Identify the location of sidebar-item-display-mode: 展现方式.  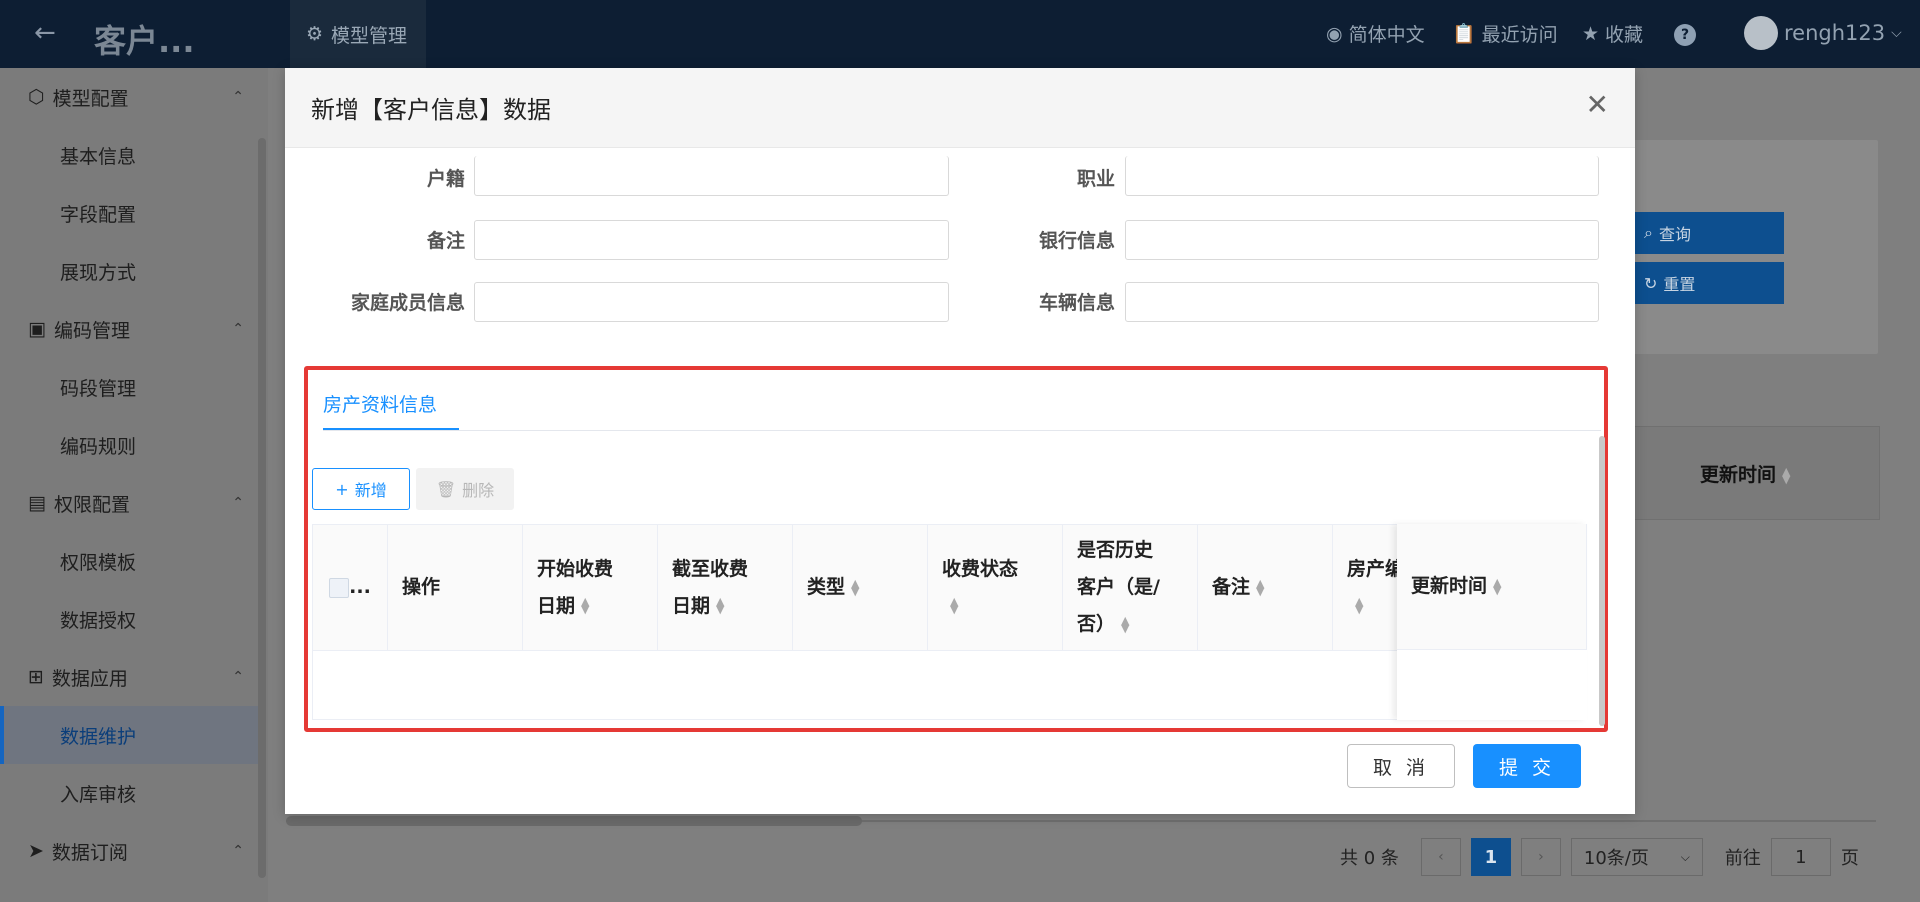
(129, 271).